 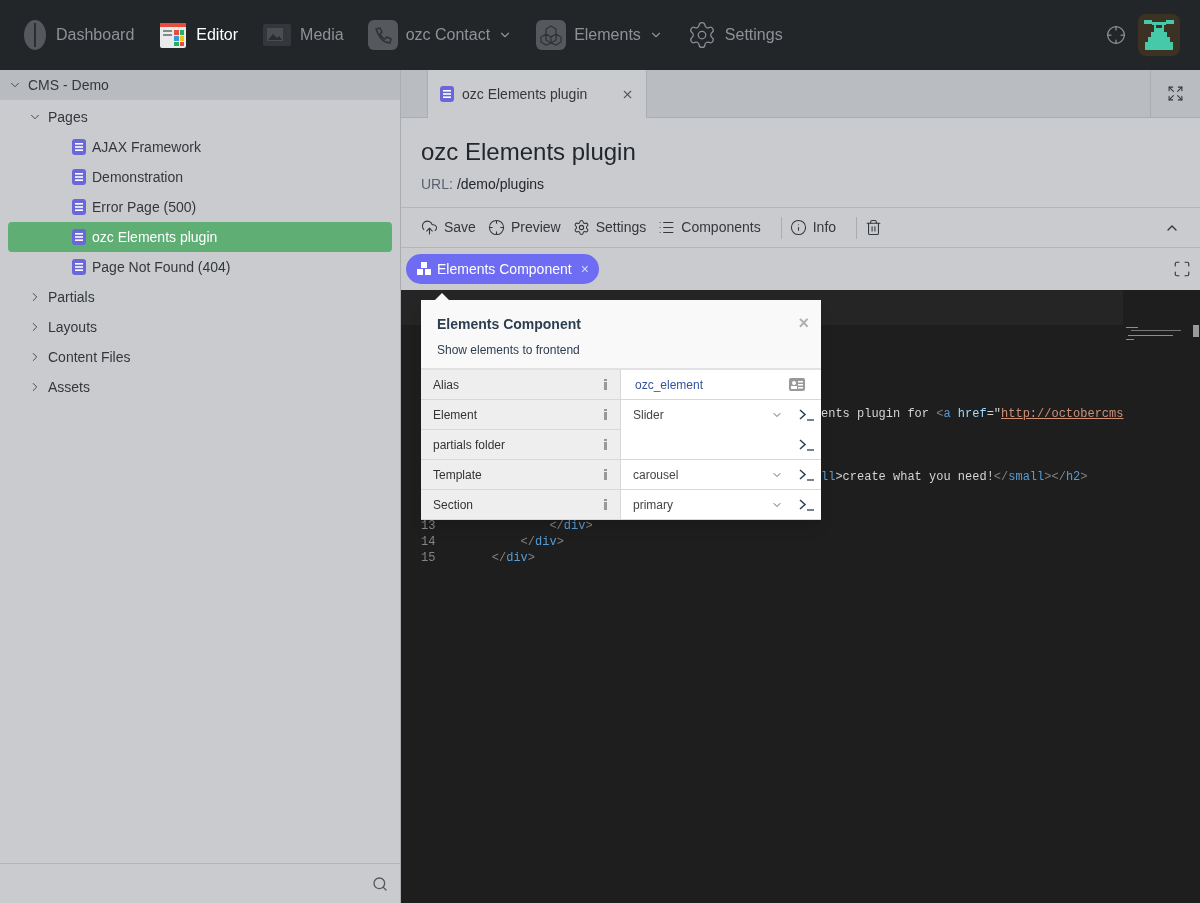 I want to click on id-card-icon, so click(x=797, y=384).